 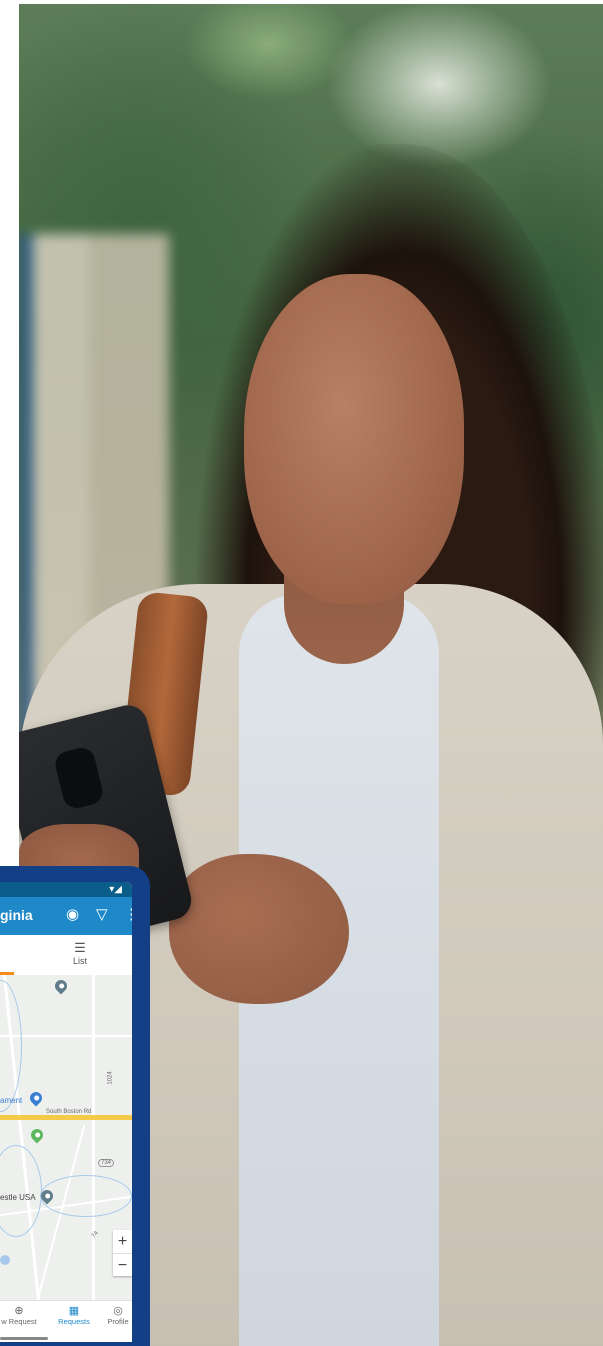 What do you see at coordinates (11, 1100) in the screenshot?
I see `poi-label: ament` at bounding box center [11, 1100].